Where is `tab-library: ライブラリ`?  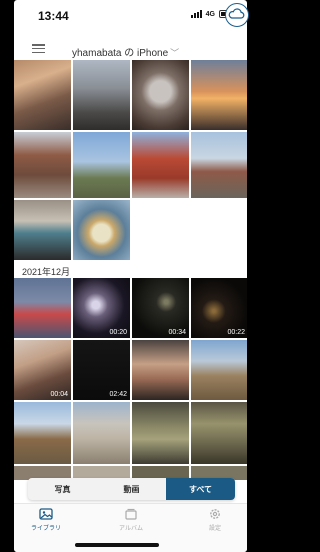
tab-library: ライブラリ is located at coordinates (46, 520).